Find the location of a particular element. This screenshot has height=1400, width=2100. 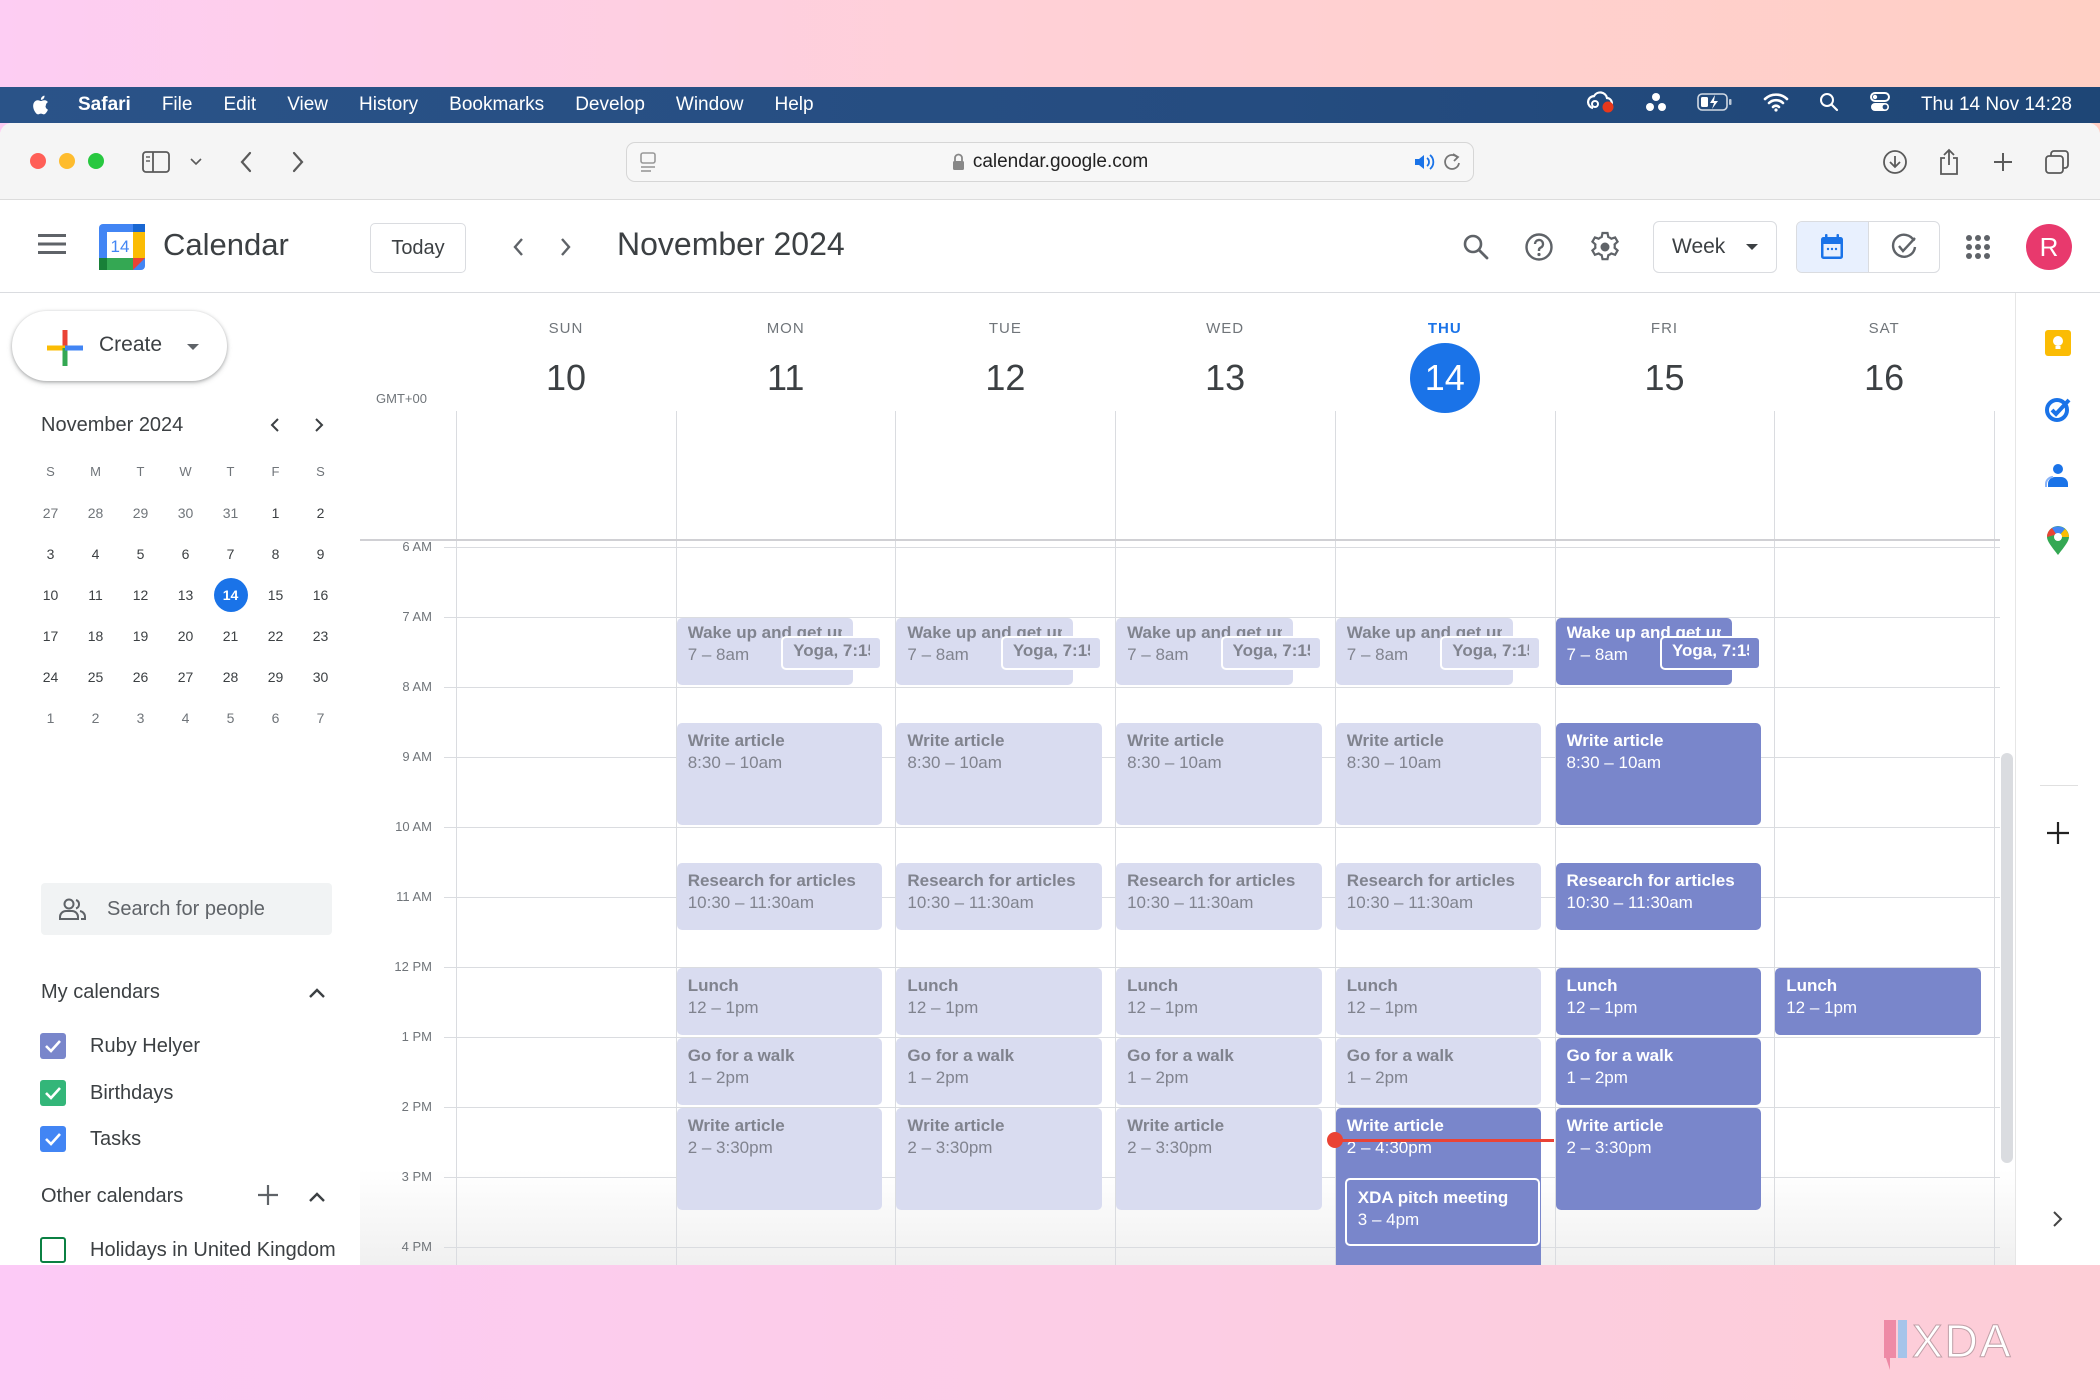

help-icon is located at coordinates (1539, 247).